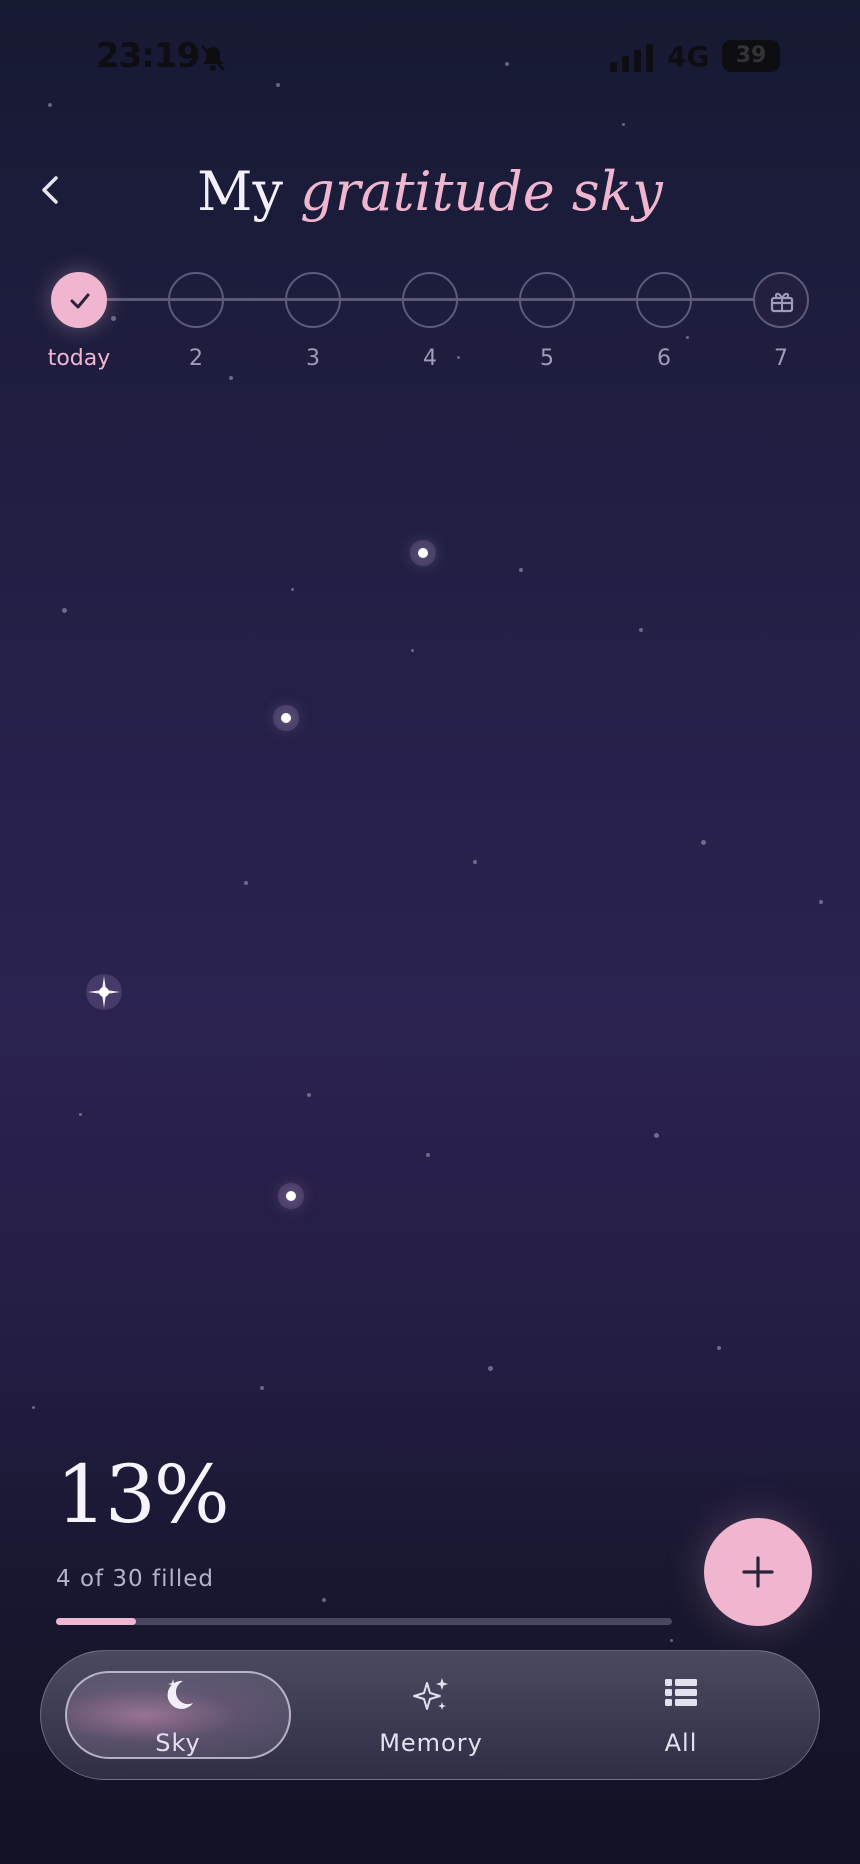 The height and width of the screenshot is (1864, 860). What do you see at coordinates (681, 1743) in the screenshot?
I see `nav-label-all: All` at bounding box center [681, 1743].